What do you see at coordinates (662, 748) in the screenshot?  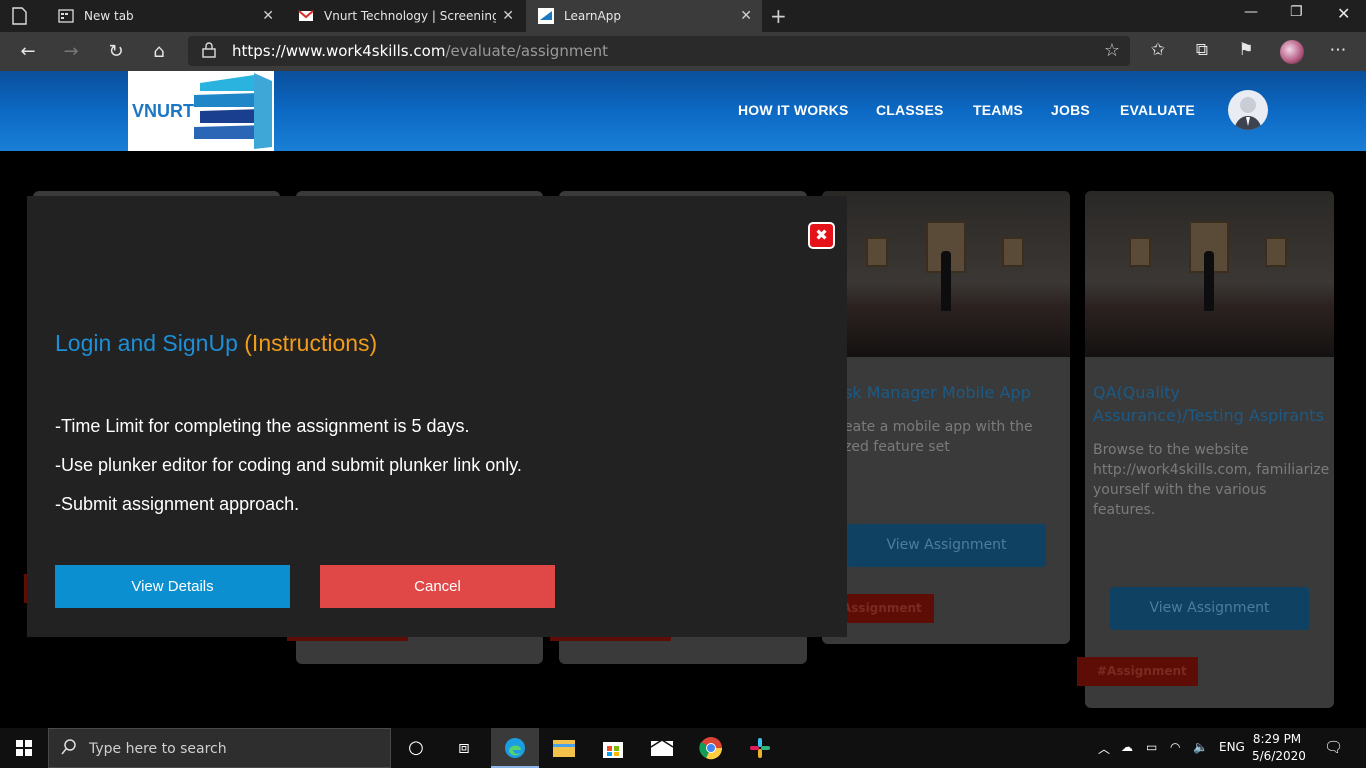 I see `mail-icon` at bounding box center [662, 748].